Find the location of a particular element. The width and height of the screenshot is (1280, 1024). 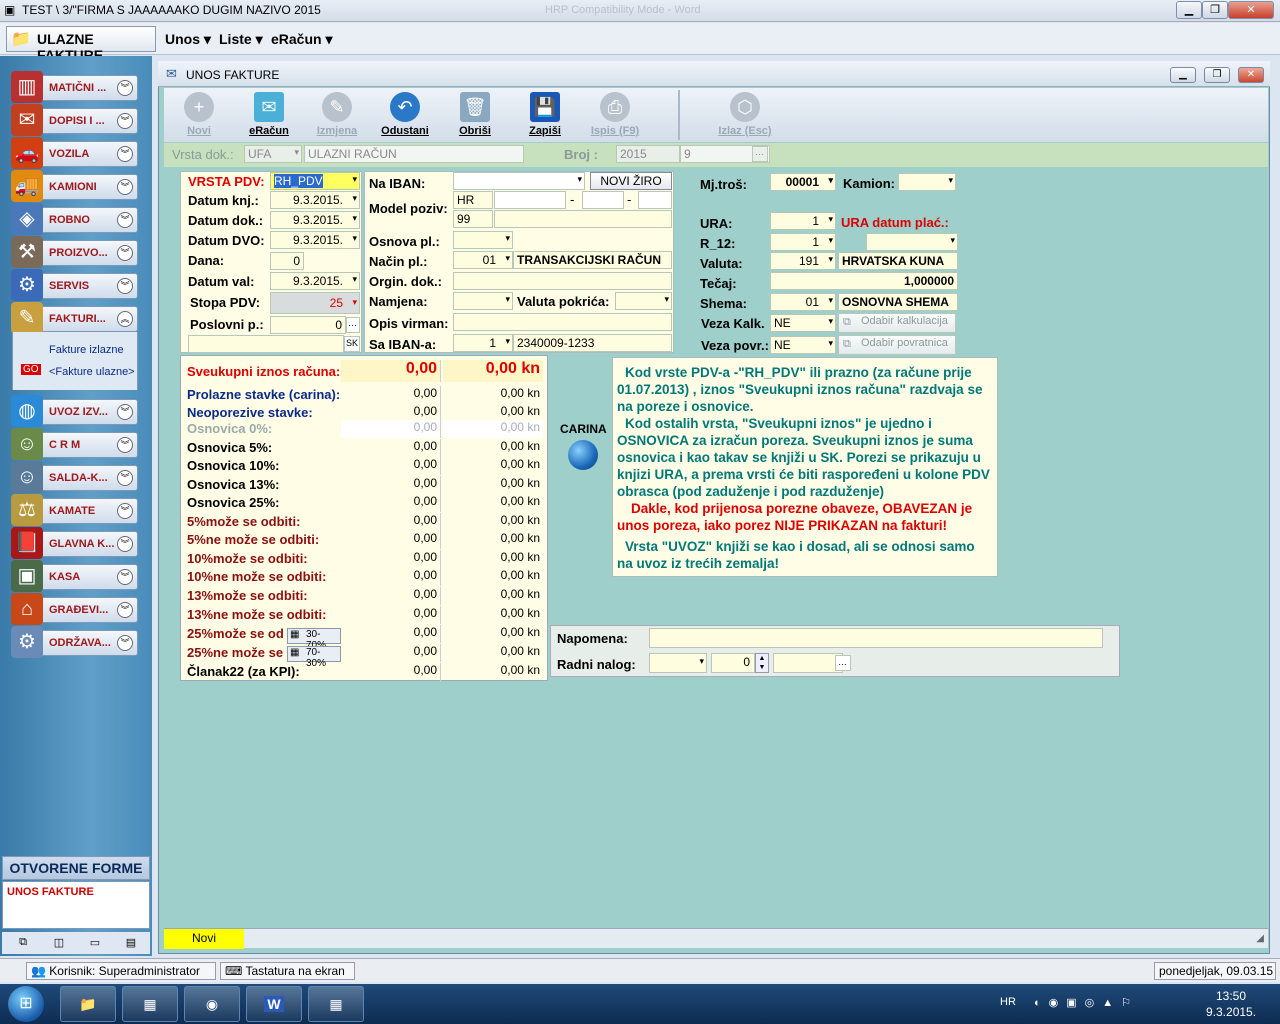

mj-tros-select: 00001 ▾ is located at coordinates (803, 182).